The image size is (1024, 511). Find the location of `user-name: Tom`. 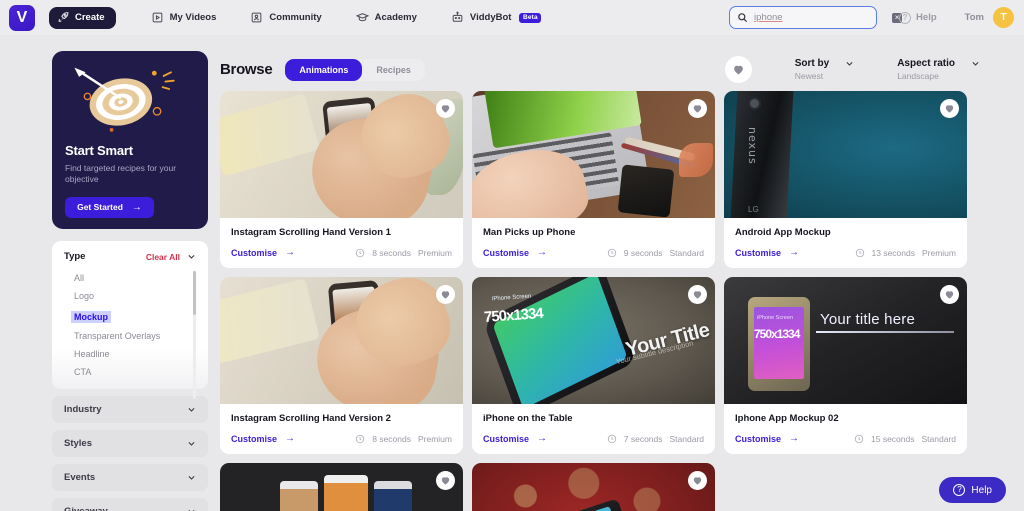

user-name: Tom is located at coordinates (974, 17).